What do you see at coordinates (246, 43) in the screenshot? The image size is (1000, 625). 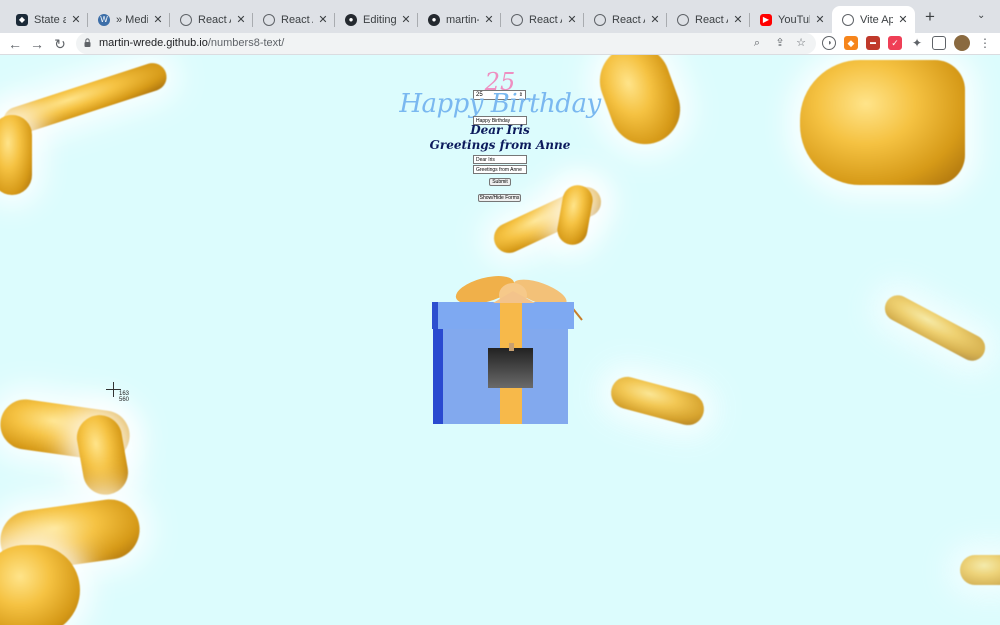 I see `url-path: /numbers8-text/` at bounding box center [246, 43].